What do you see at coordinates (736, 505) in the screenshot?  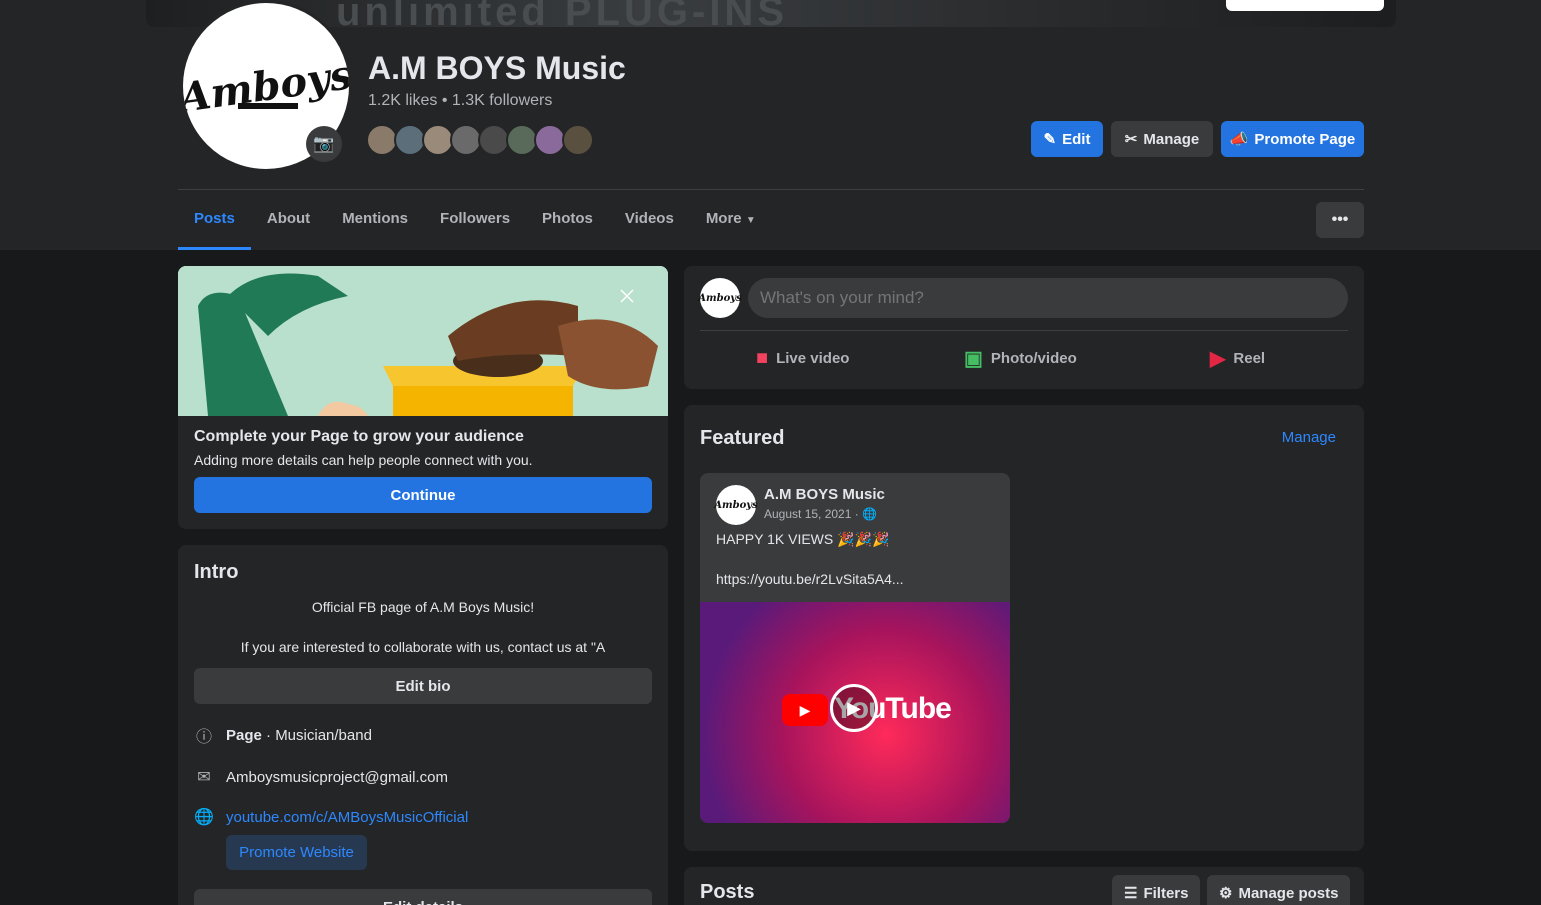 I see `post-author-avatar: Amboys` at bounding box center [736, 505].